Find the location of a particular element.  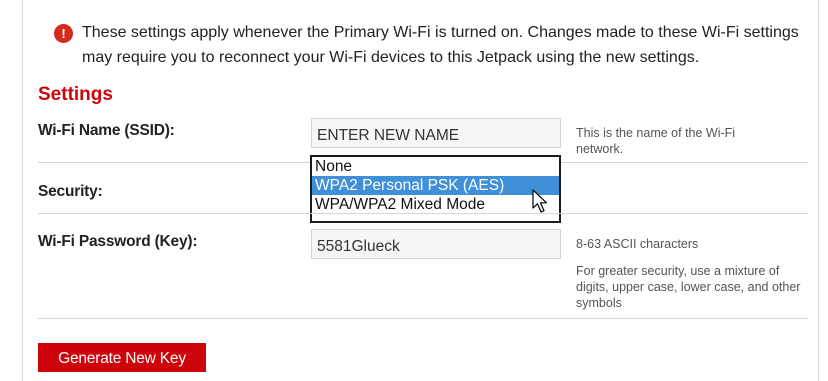

section-title: Settings is located at coordinates (75, 94).